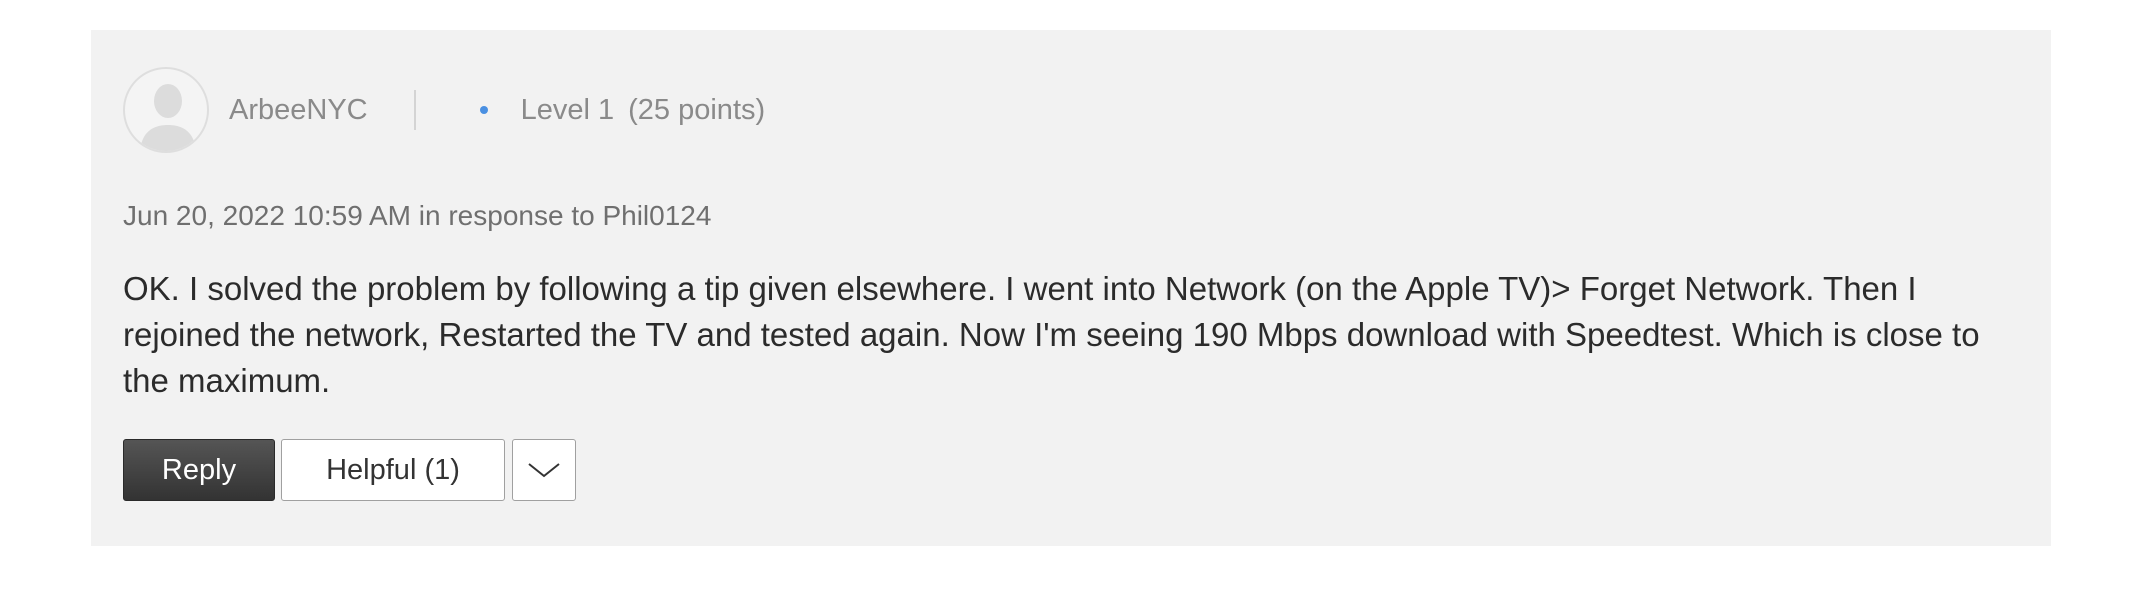 The width and height of the screenshot is (2130, 600). Describe the element at coordinates (298, 110) in the screenshot. I see `author-username: ArbeeNYC` at that location.